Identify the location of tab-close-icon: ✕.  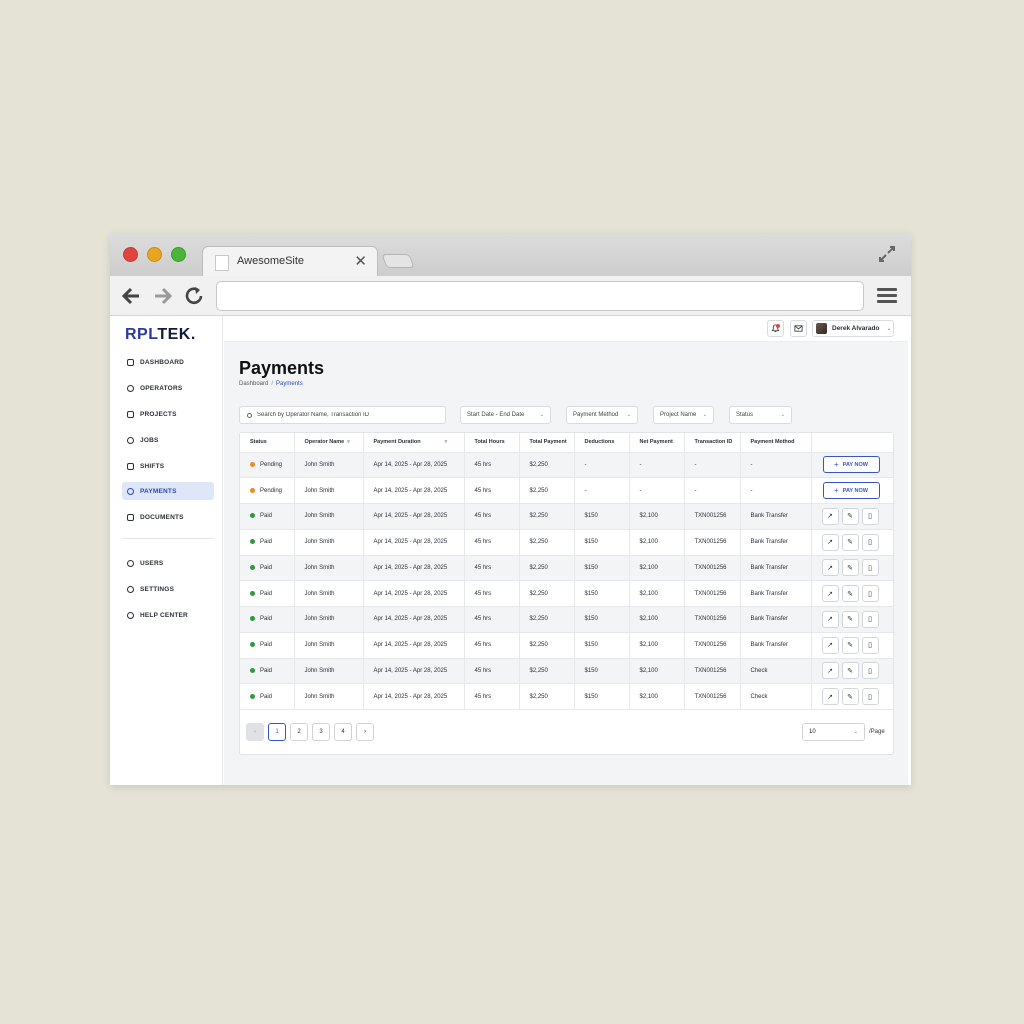
(360, 261).